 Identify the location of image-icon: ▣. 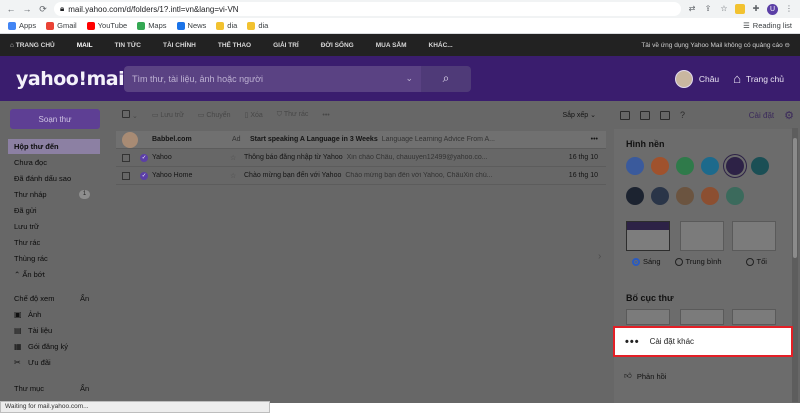
(18, 314).